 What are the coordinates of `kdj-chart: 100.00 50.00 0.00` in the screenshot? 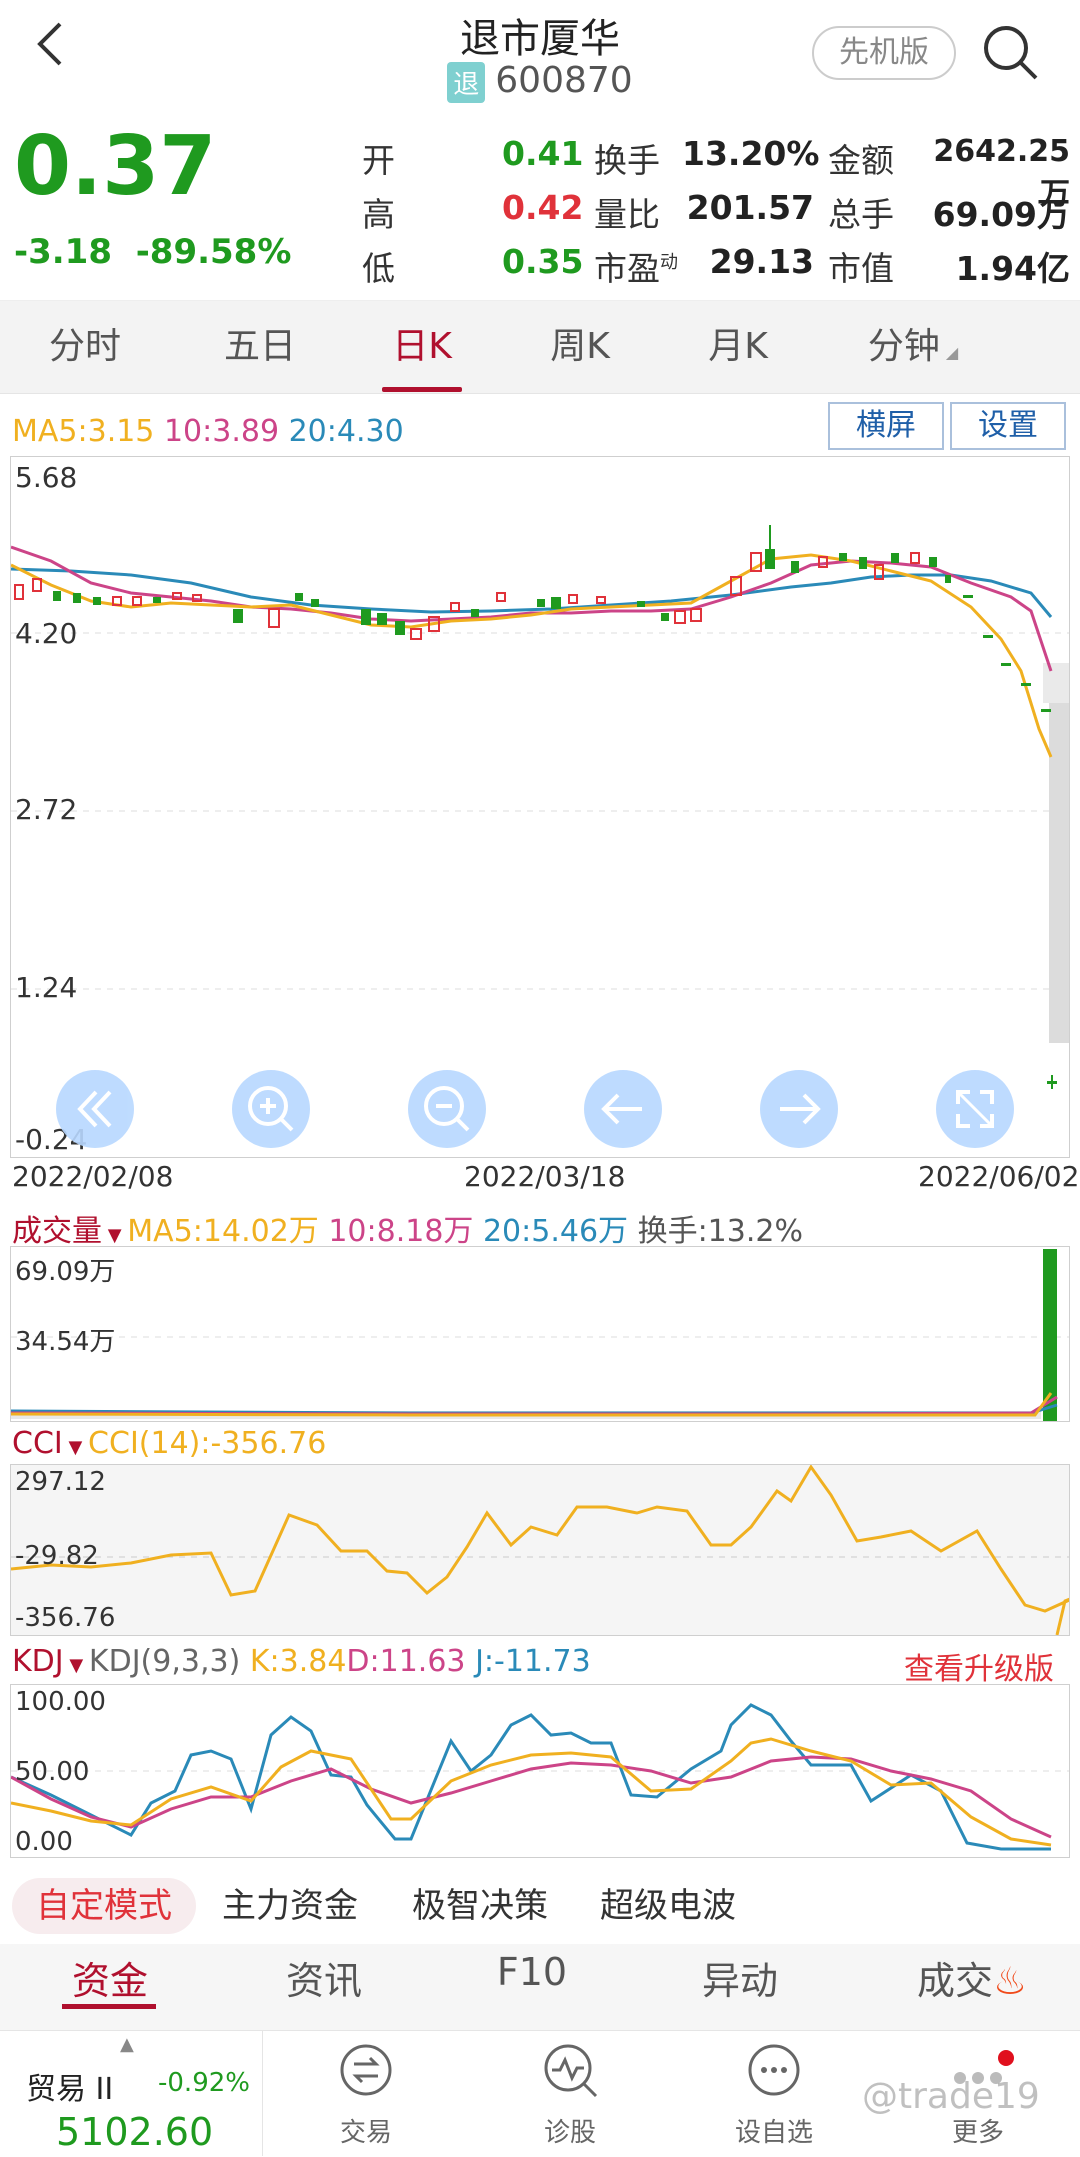 It's located at (540, 1771).